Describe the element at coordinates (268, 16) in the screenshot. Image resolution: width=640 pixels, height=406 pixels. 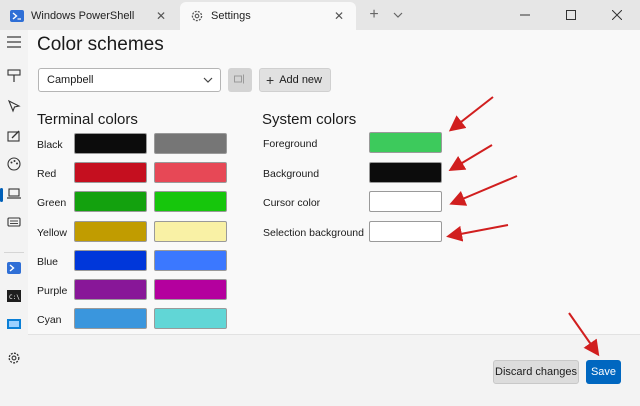
I see `tab-settings: Settings ✕` at that location.